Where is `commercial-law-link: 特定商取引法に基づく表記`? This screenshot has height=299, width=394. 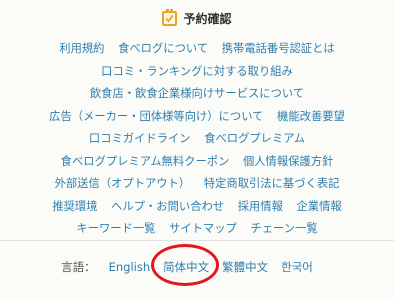
commercial-law-link: 特定商取引法に基づく表記 is located at coordinates (272, 183).